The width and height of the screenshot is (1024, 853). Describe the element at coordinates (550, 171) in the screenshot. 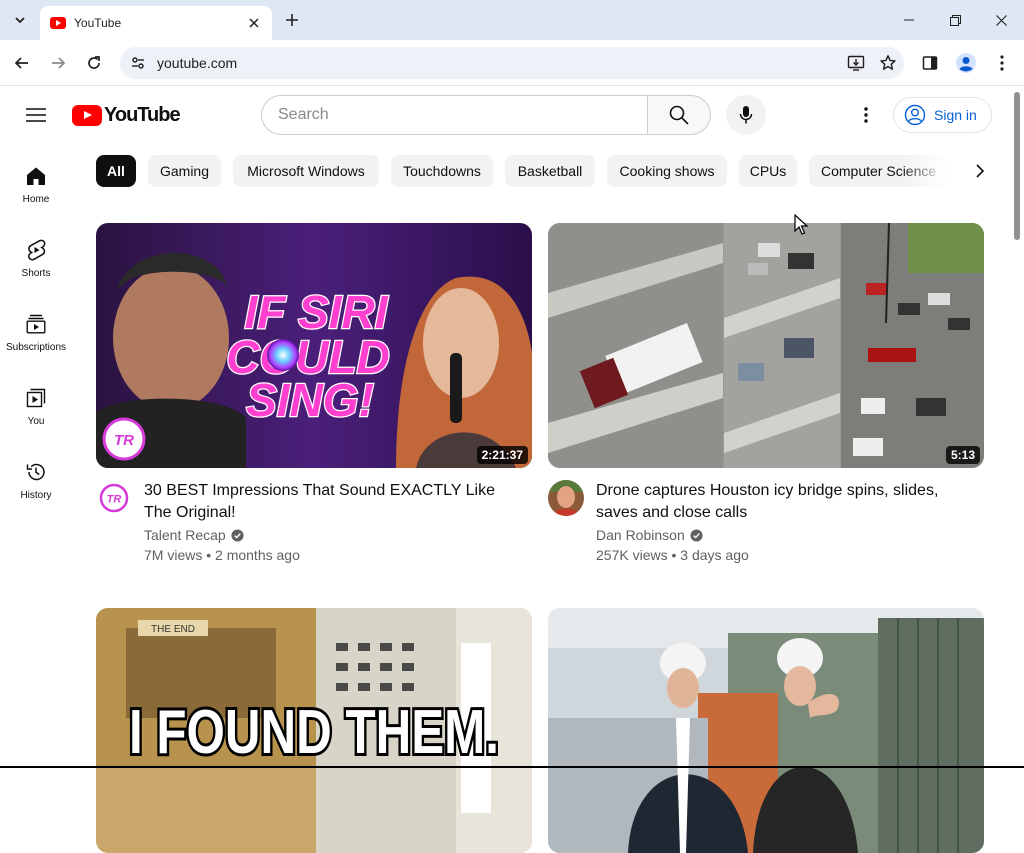

I see `chip-basketball: Basketball` at that location.